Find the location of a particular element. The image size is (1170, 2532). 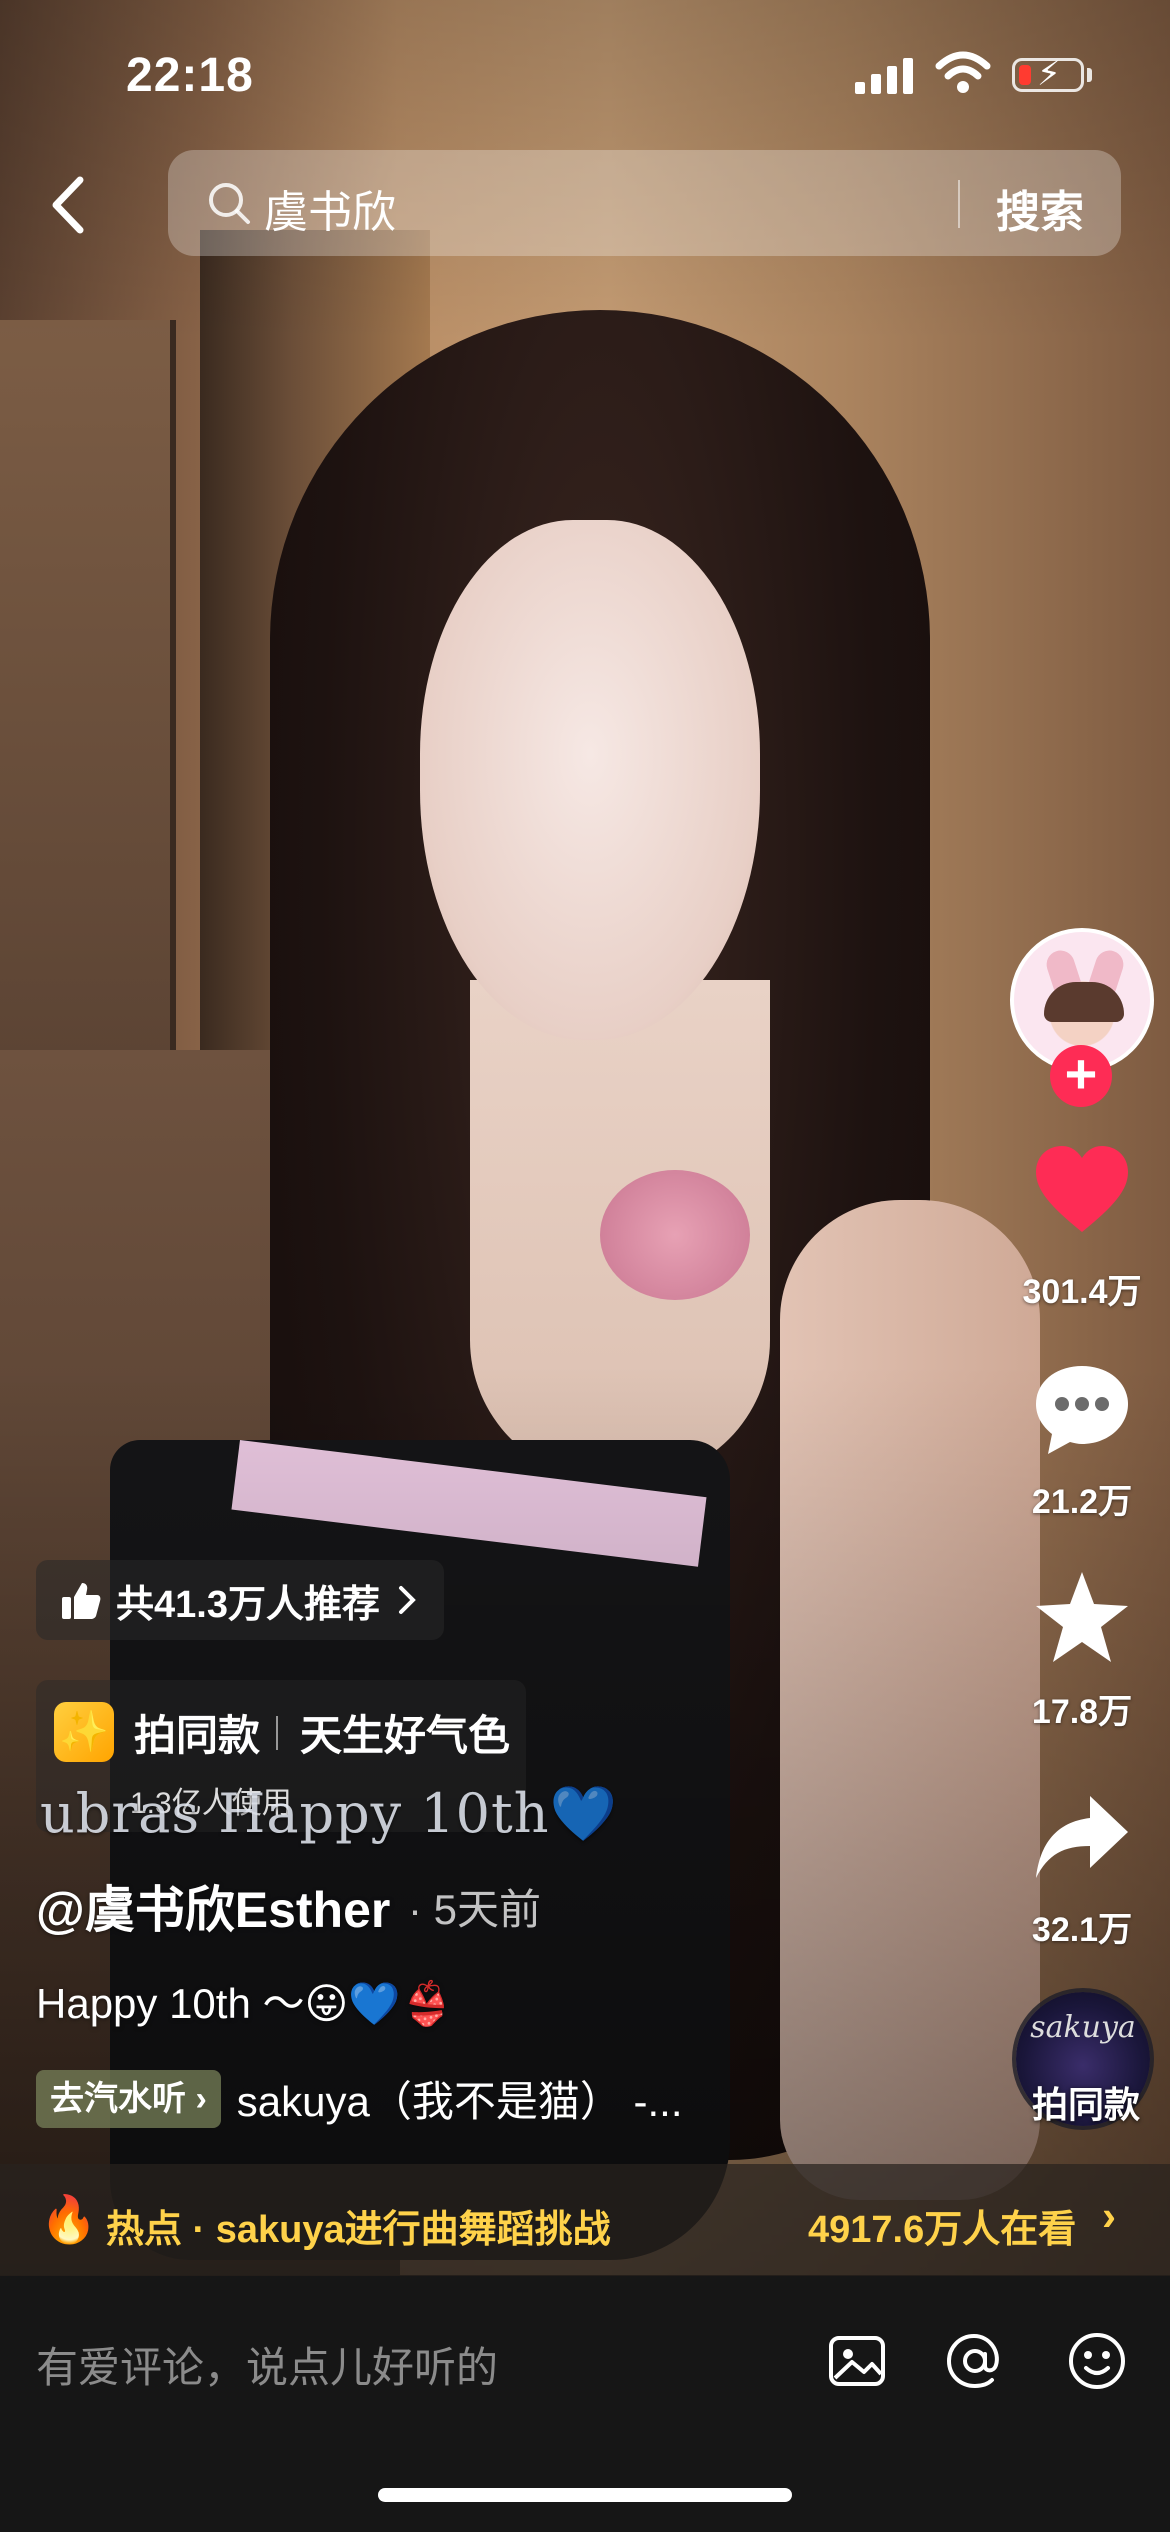

template-name: 天生好气色 is located at coordinates (405, 1735).